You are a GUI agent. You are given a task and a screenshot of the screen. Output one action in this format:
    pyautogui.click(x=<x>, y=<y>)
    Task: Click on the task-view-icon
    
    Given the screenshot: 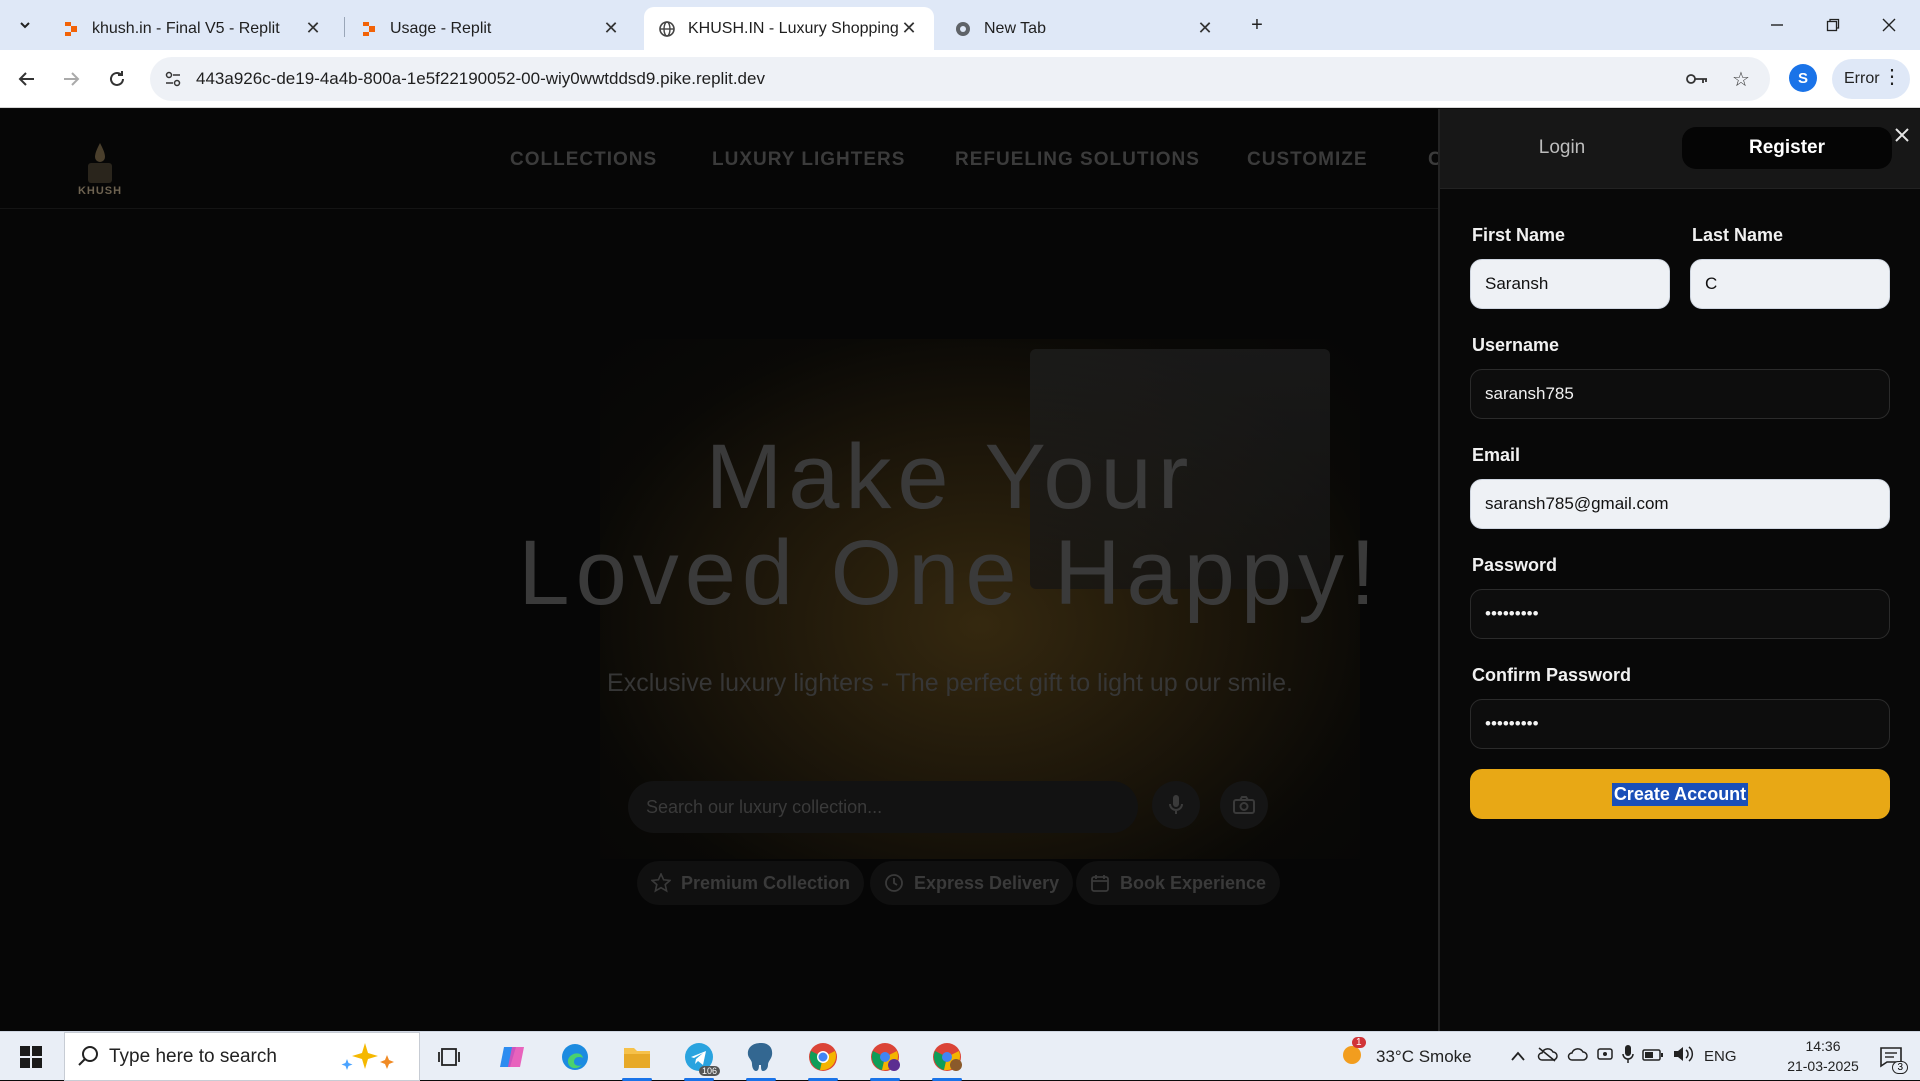 What is the action you would take?
    pyautogui.click(x=449, y=1057)
    